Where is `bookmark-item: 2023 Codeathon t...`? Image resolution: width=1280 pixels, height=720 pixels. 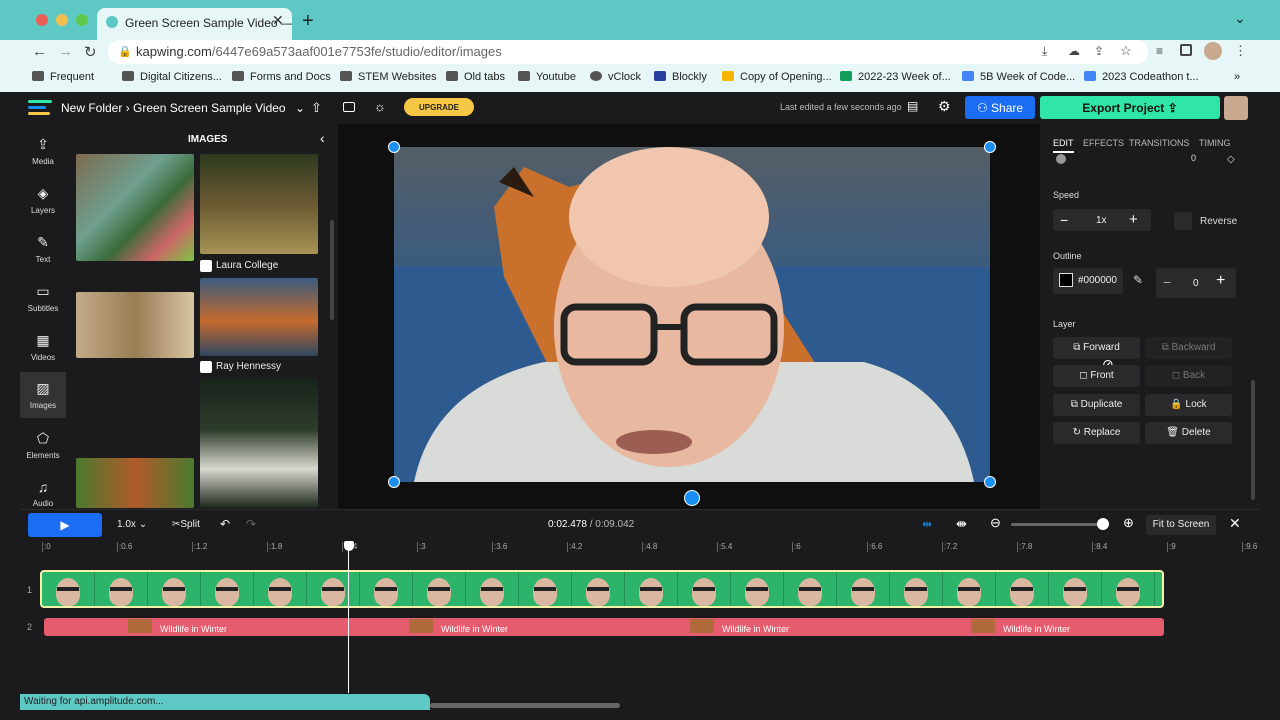
bookmark-item: 2023 Codeathon t... is located at coordinates (1141, 77).